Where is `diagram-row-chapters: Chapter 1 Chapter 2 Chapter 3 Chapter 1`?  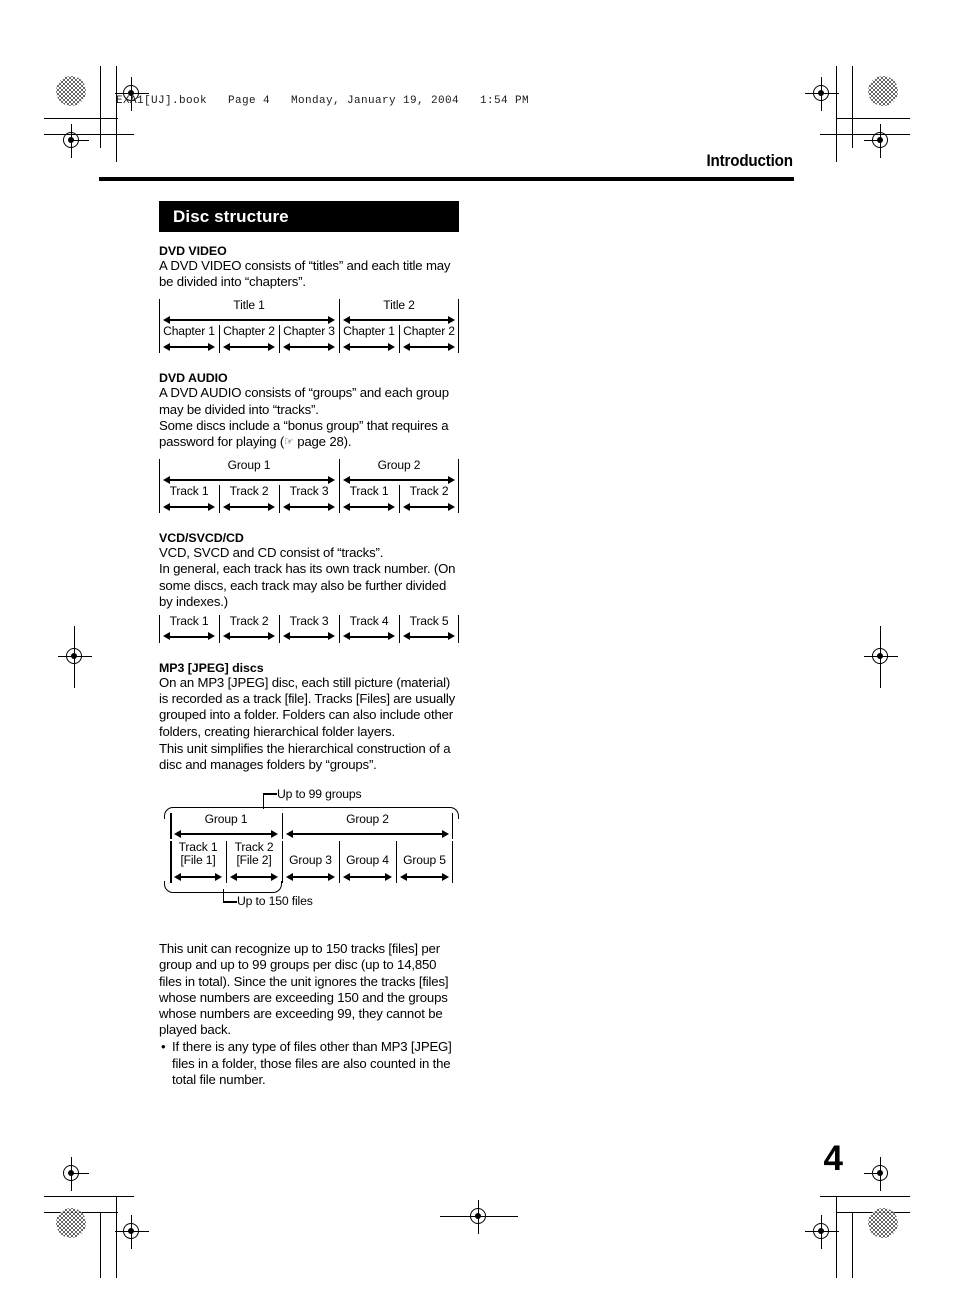
diagram-row-chapters: Chapter 1 Chapter 2 Chapter 3 Chapter 1 is located at coordinates (309, 339).